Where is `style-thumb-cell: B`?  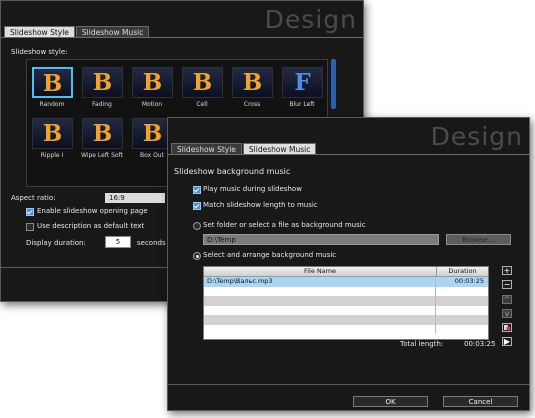 style-thumb-cell: B is located at coordinates (202, 82).